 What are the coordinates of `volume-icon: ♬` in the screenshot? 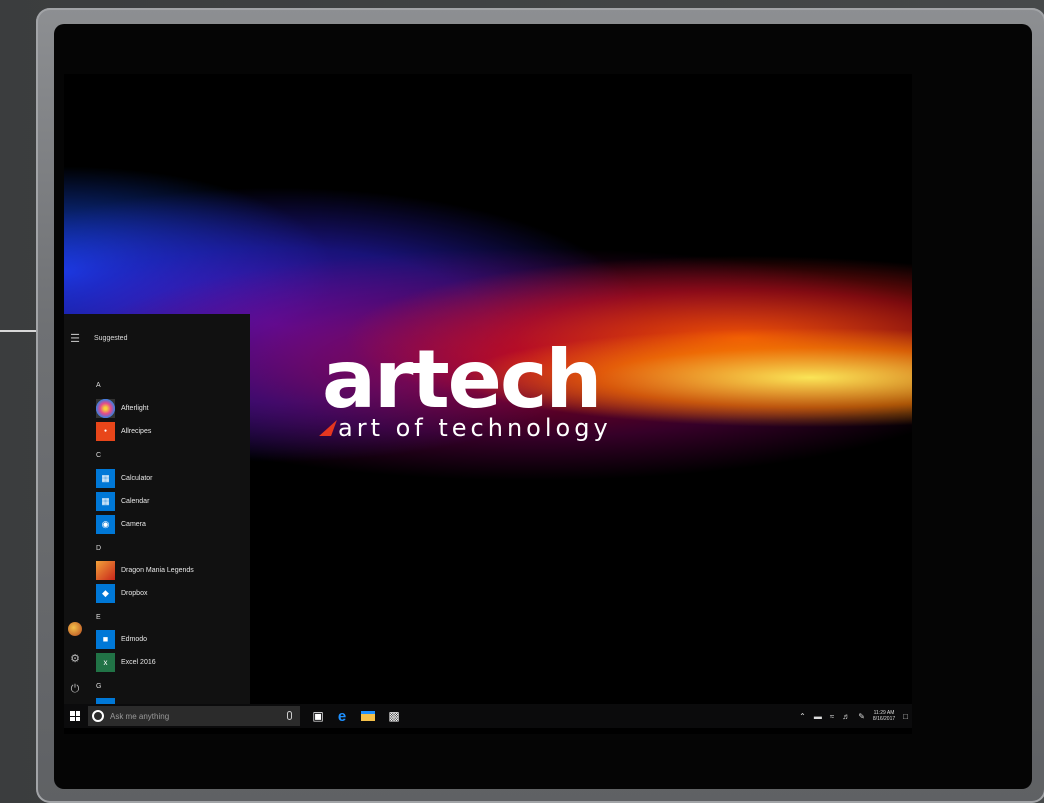 It's located at (846, 716).